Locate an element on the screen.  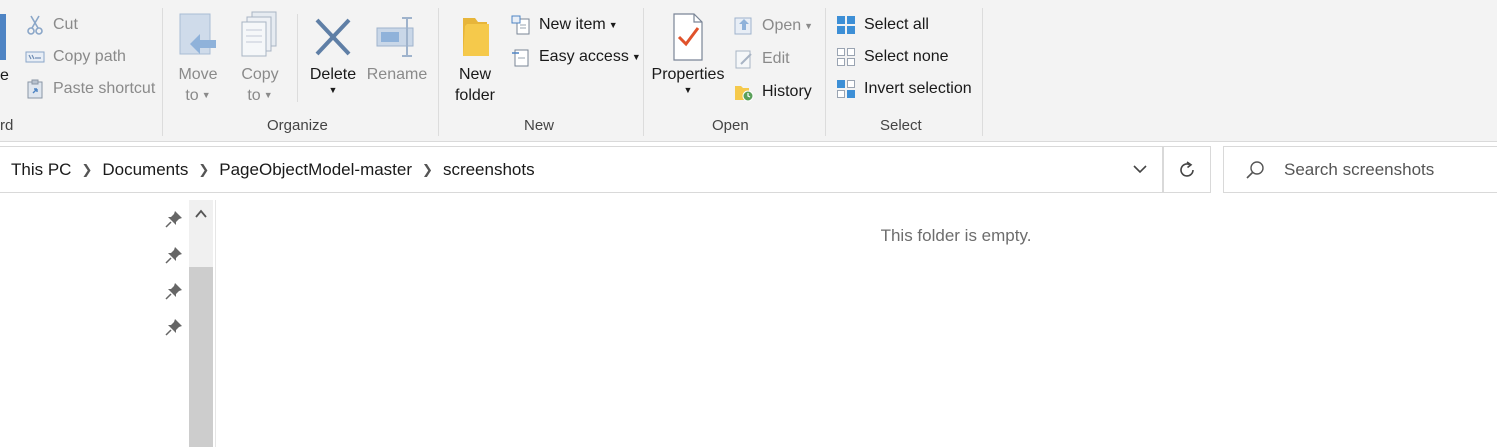
paste-shortcut-label: Paste shortcut is located at coordinates (104, 88).